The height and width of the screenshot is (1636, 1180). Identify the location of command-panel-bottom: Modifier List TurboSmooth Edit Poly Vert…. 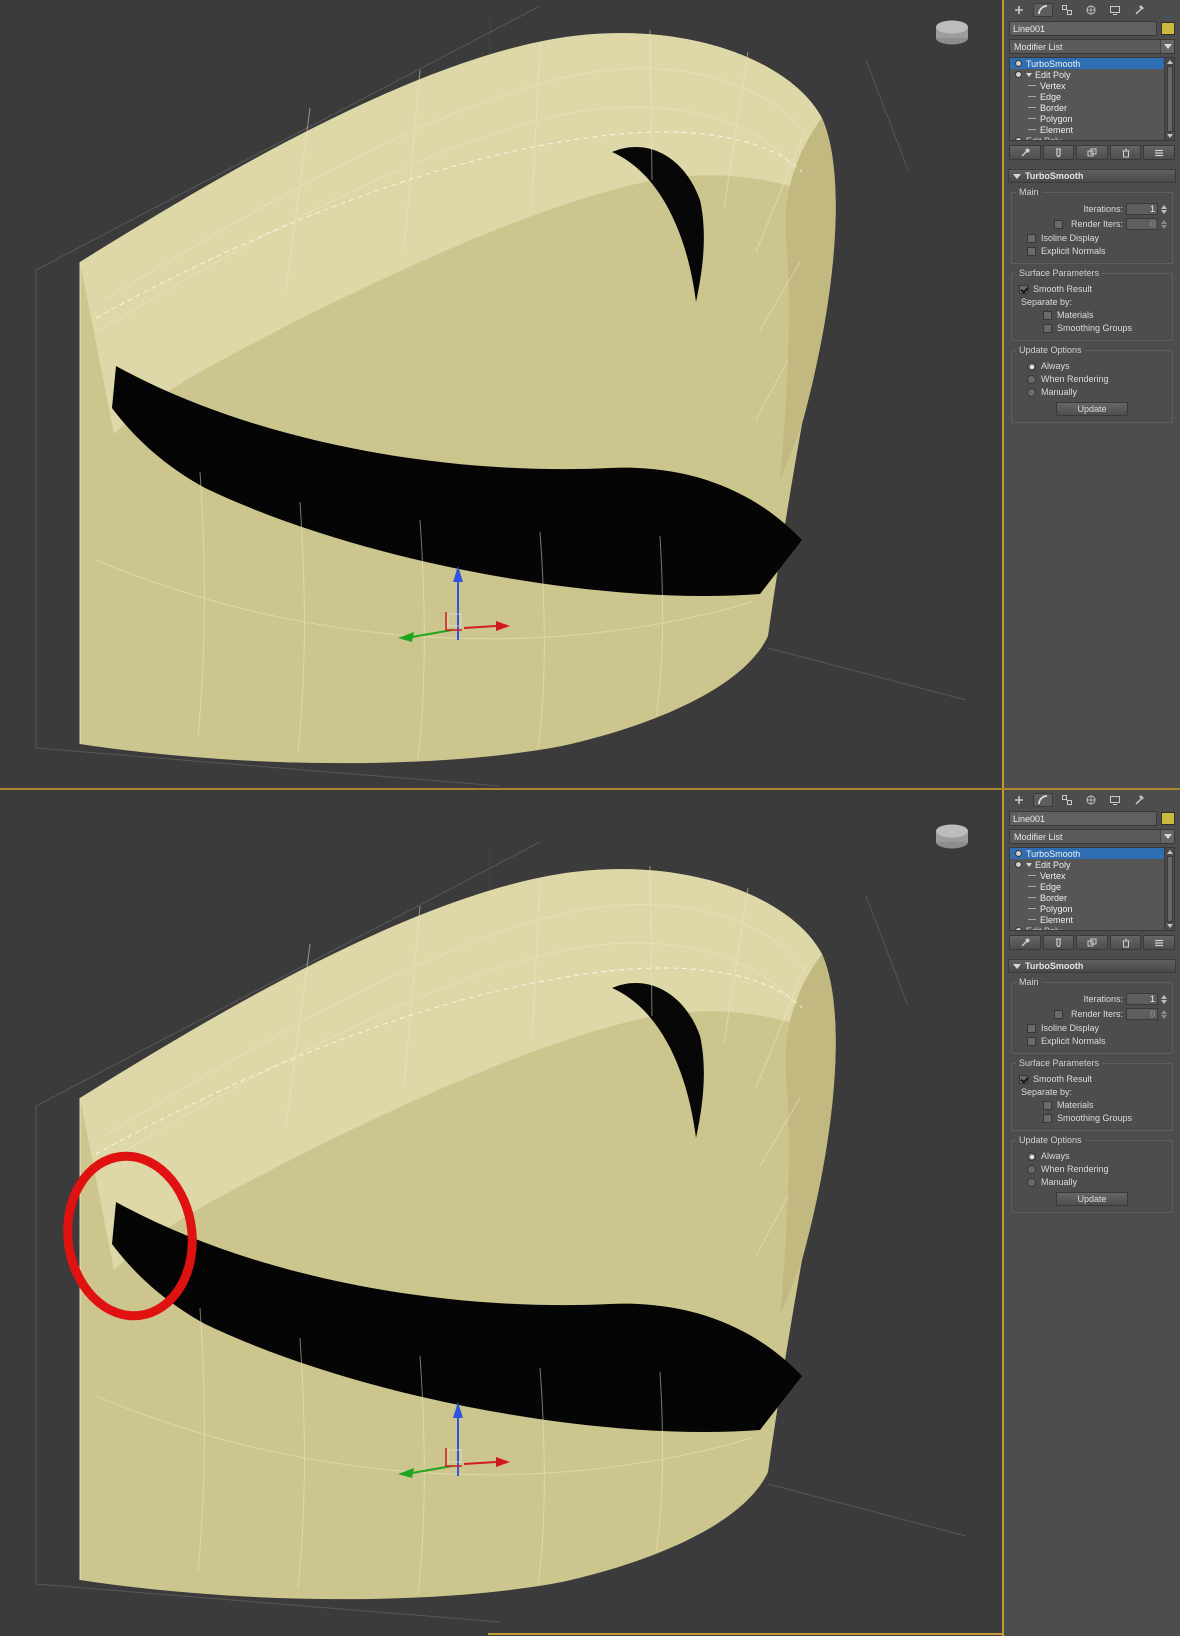
(1092, 1213).